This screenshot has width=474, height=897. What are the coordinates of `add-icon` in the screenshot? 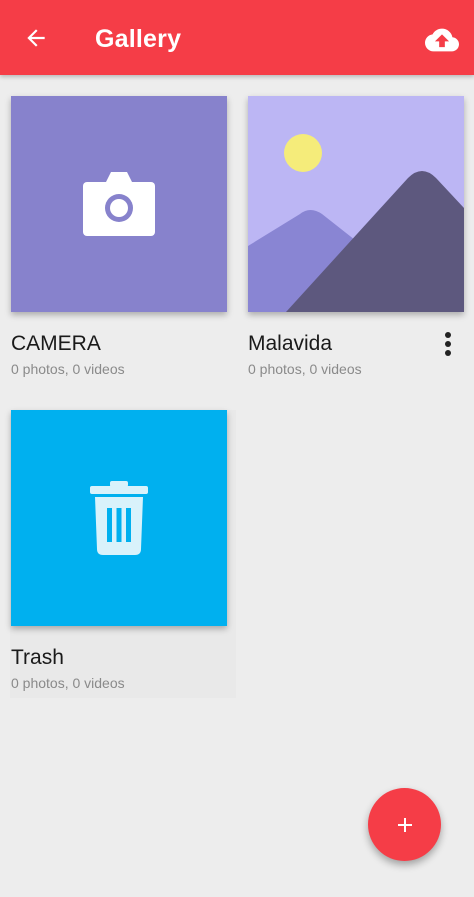 It's located at (404, 824).